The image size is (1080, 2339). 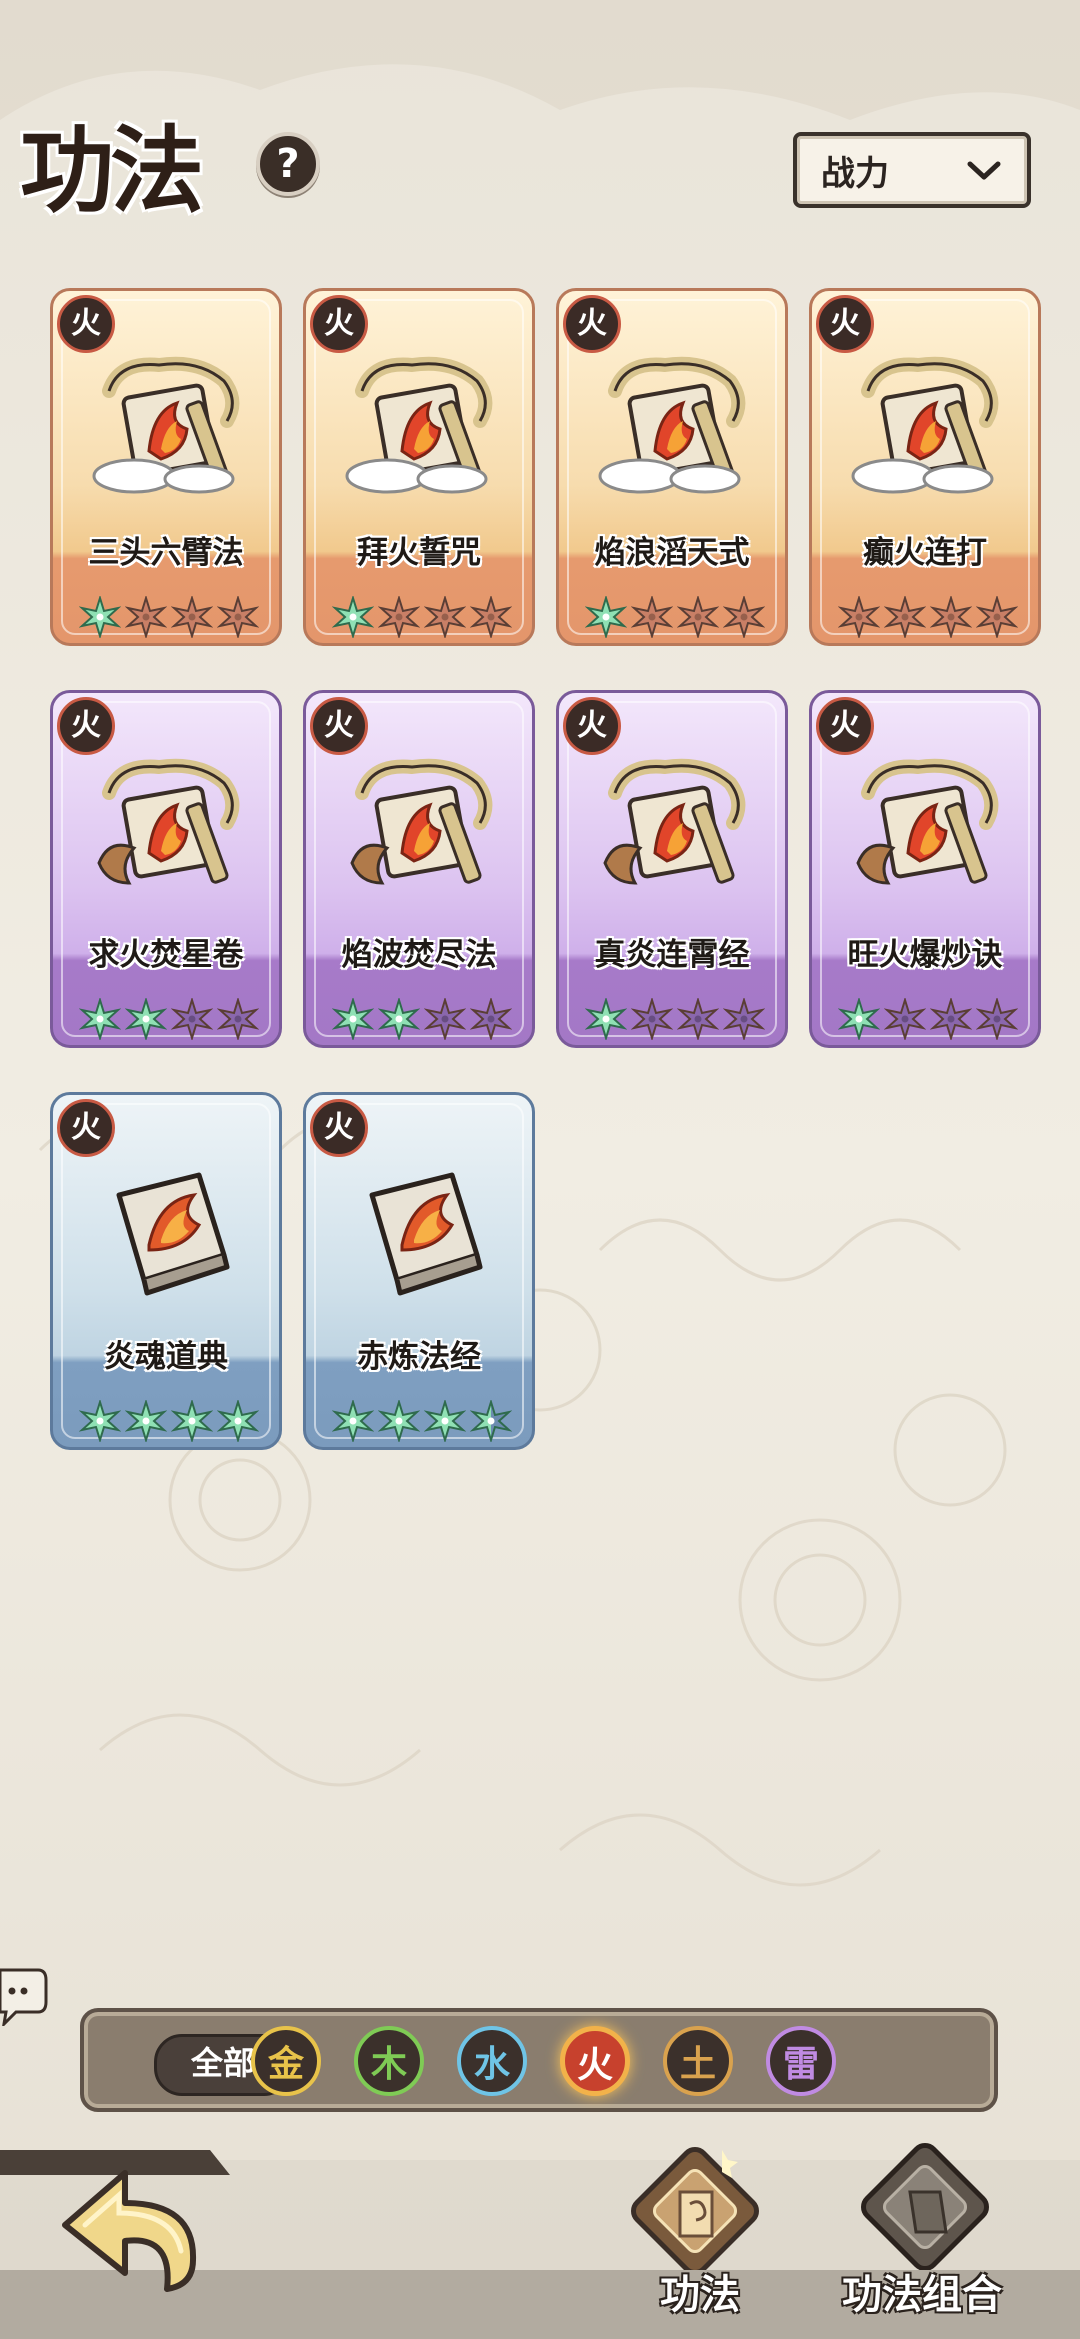 I want to click on page-title: 功法, so click(x=112, y=171).